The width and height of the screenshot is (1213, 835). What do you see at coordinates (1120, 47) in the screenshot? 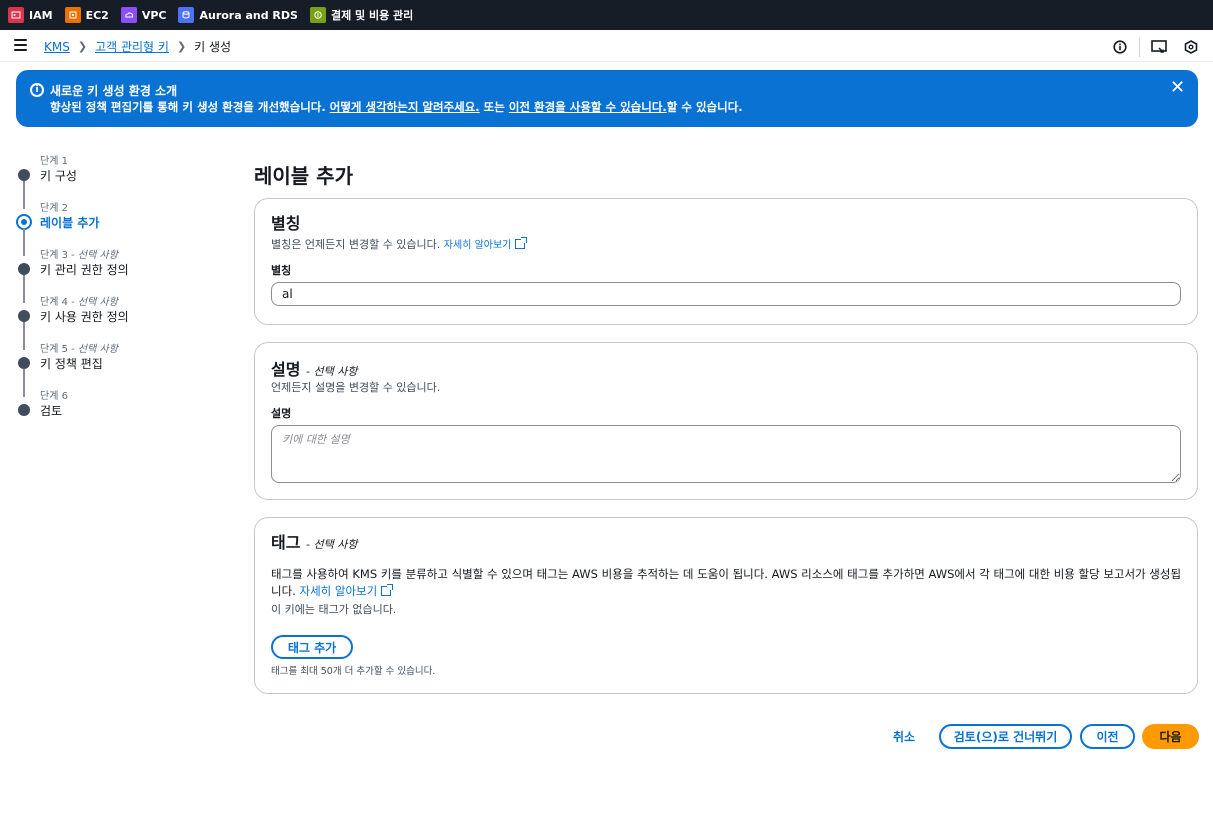
I see `info-icon` at bounding box center [1120, 47].